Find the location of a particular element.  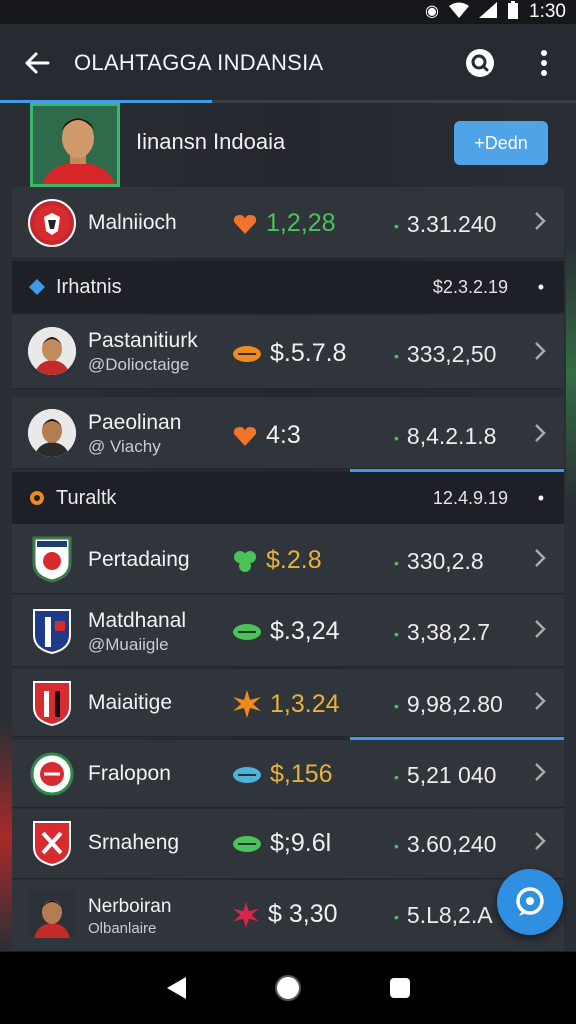

alarm-icon: ◉ is located at coordinates (432, 11).